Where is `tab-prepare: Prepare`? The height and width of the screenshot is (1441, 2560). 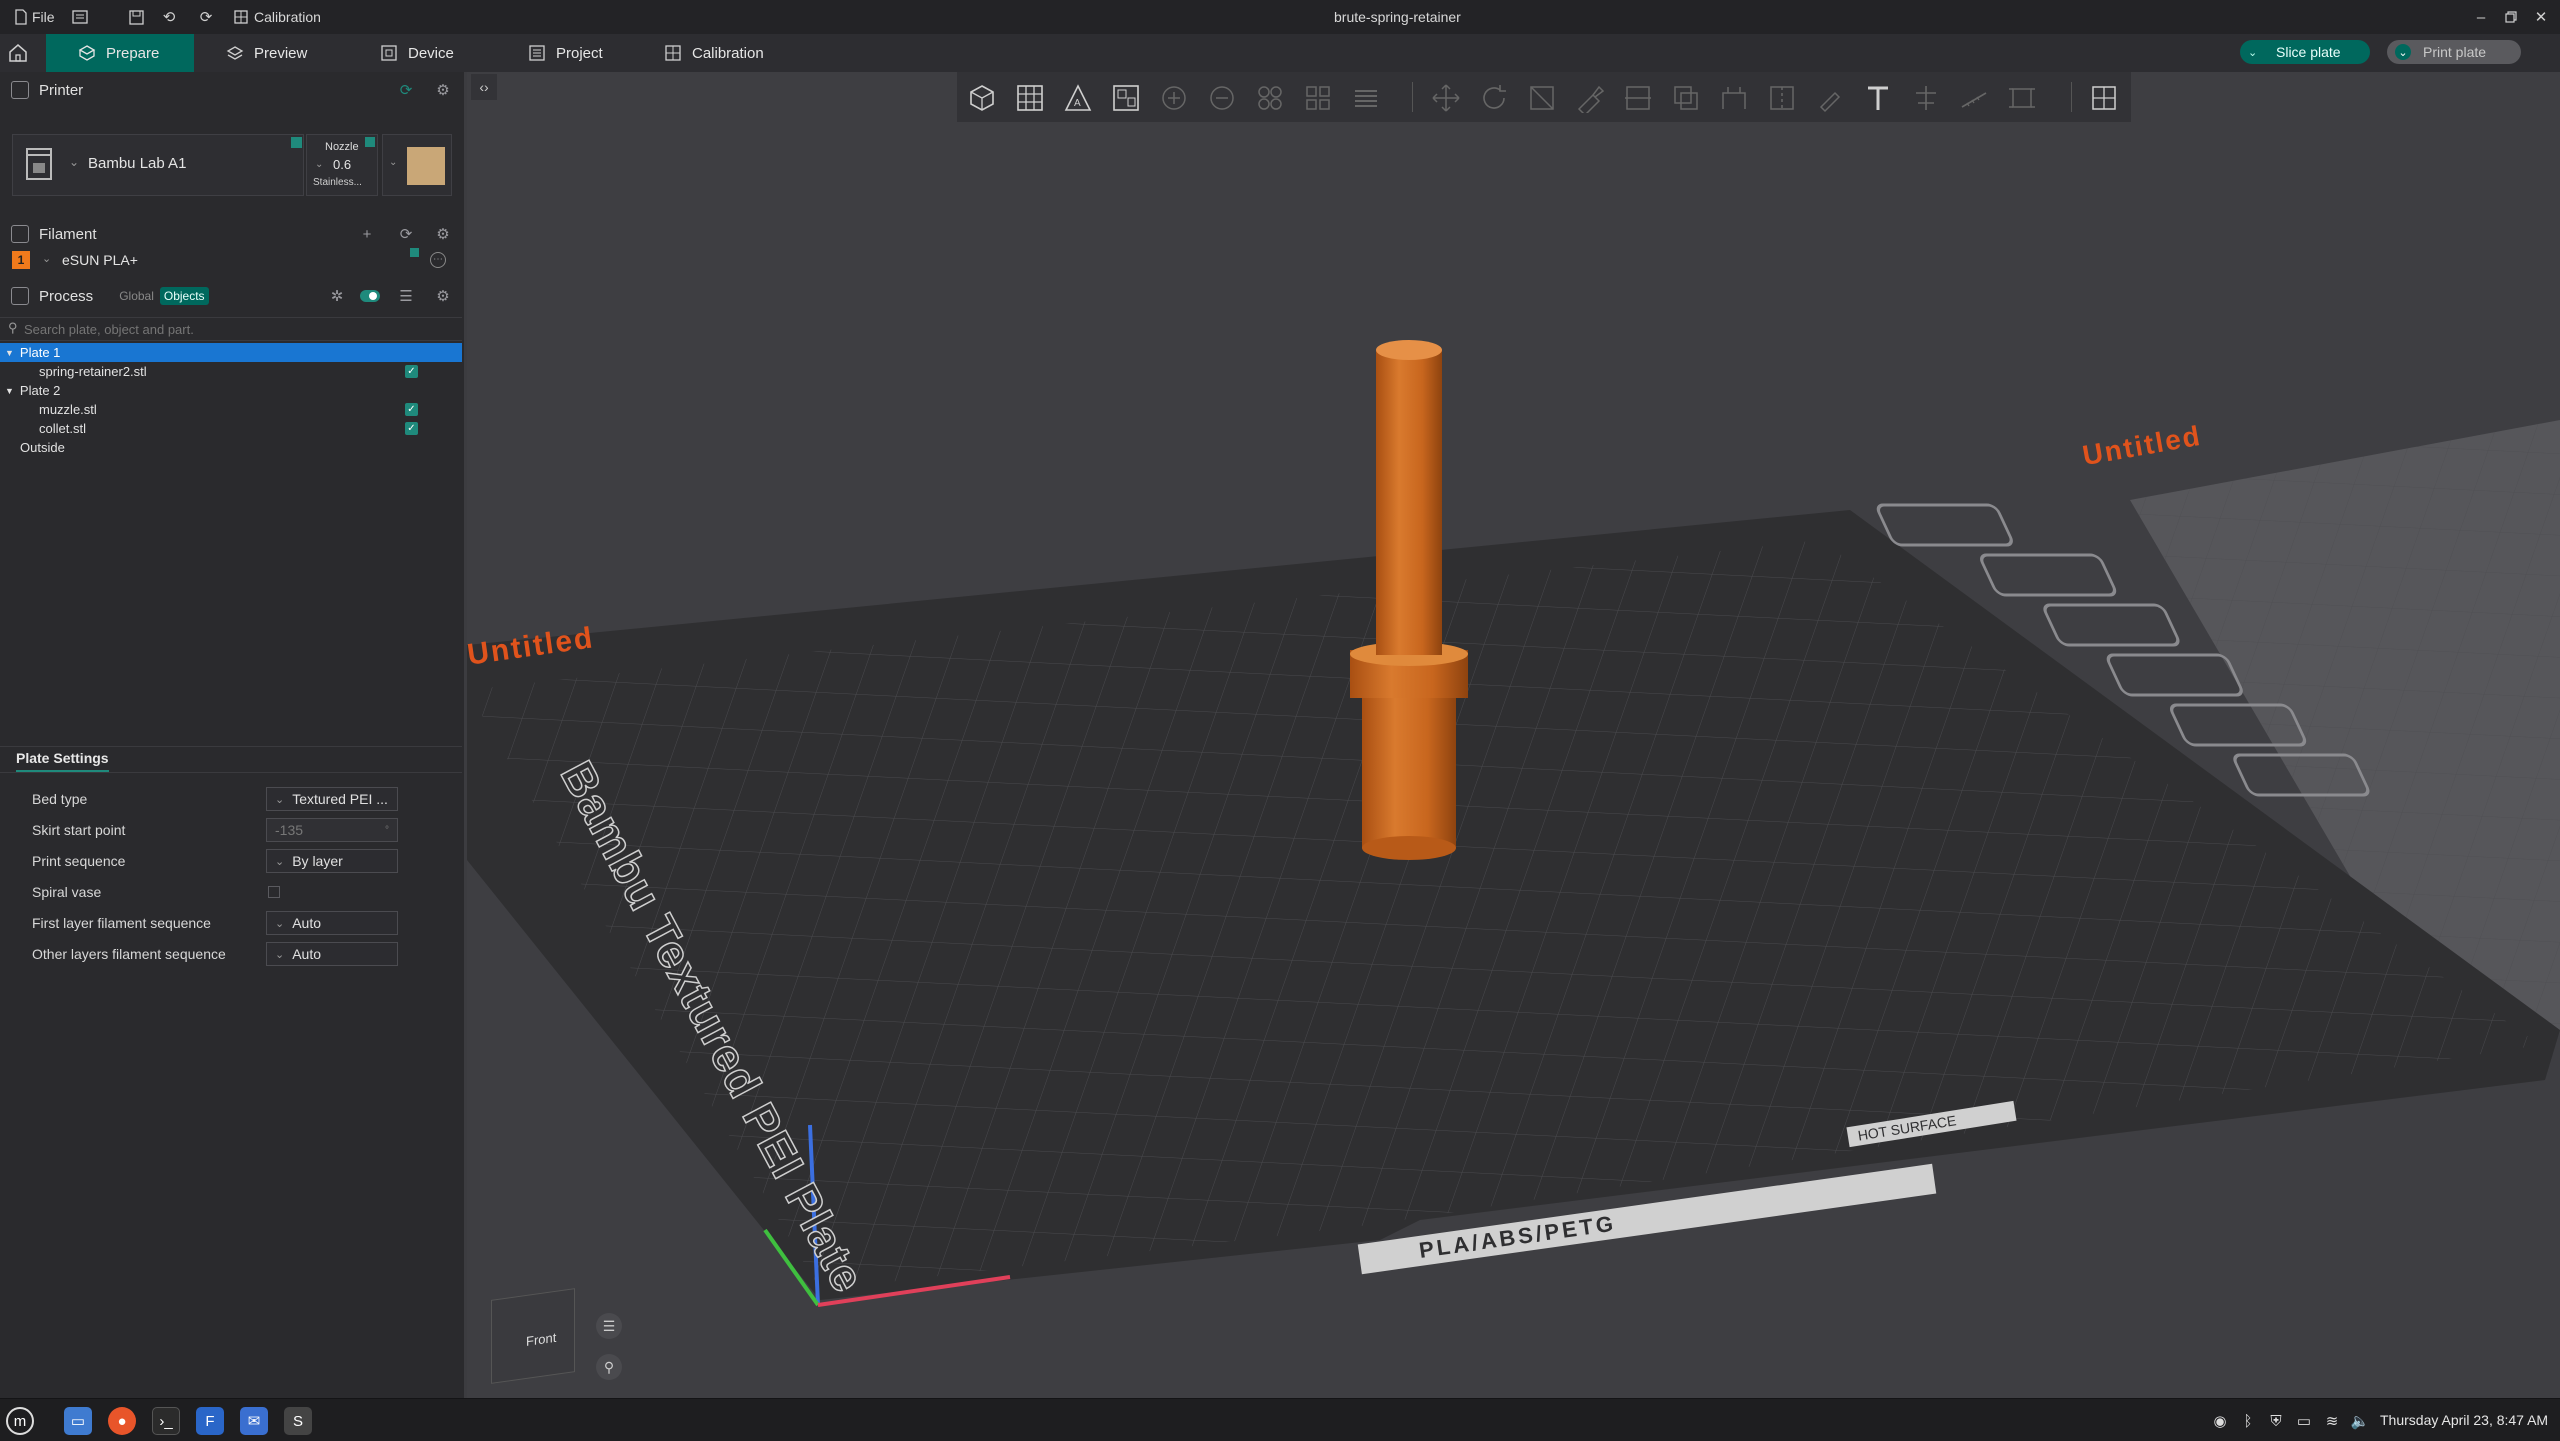 tab-prepare: Prepare is located at coordinates (120, 53).